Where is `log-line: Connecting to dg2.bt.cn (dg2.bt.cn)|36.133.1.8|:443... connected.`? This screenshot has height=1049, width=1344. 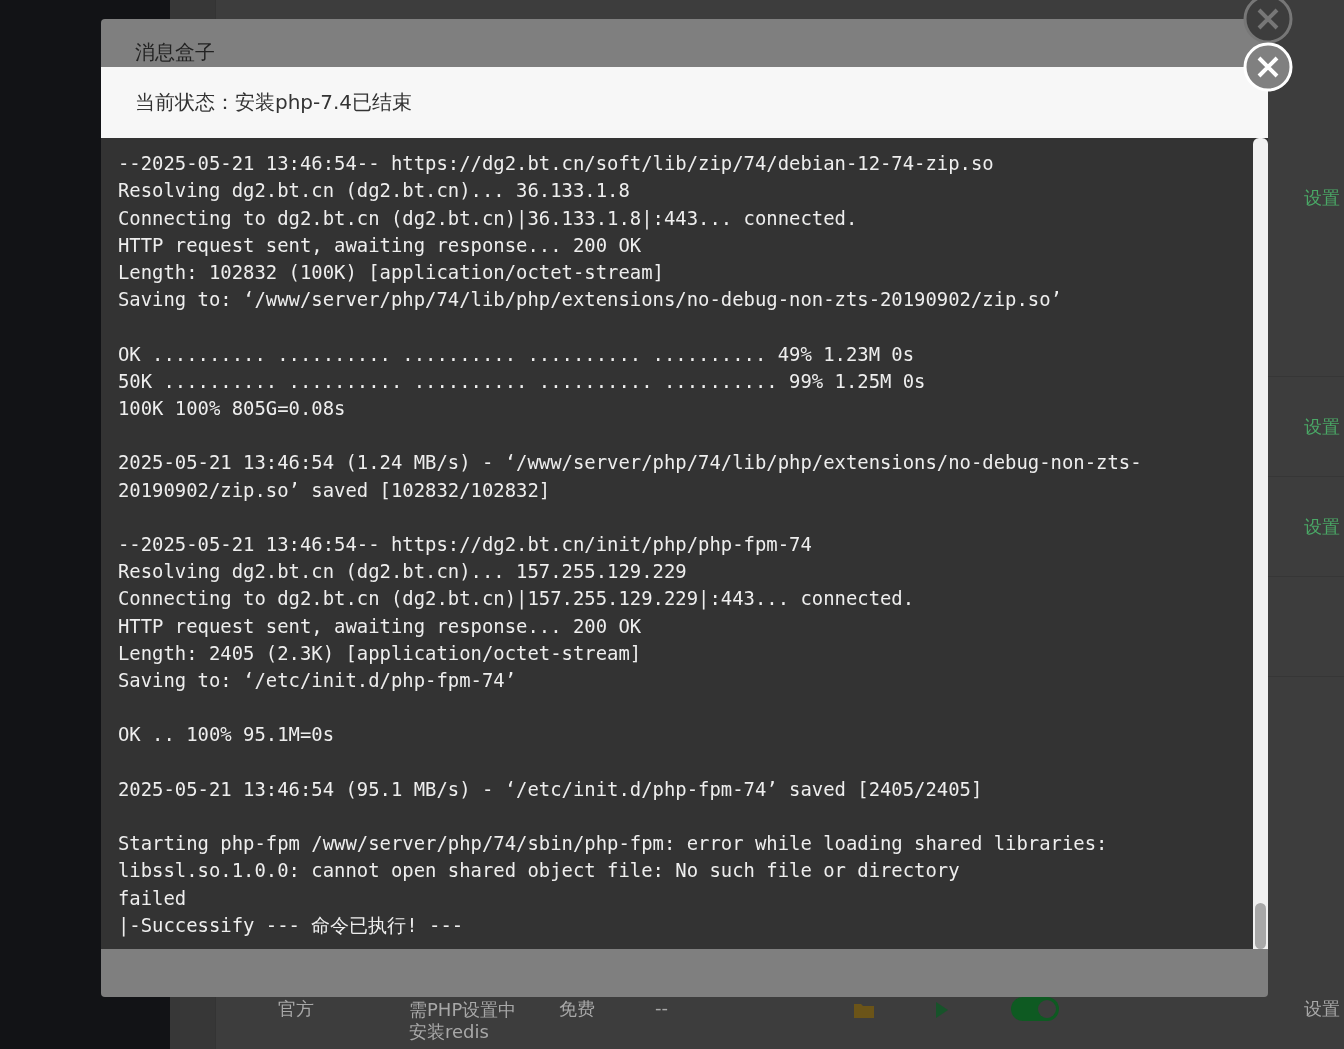 log-line: Connecting to dg2.bt.cn (dg2.bt.cn)|36.133.1.8|:443... connected. is located at coordinates (488, 218).